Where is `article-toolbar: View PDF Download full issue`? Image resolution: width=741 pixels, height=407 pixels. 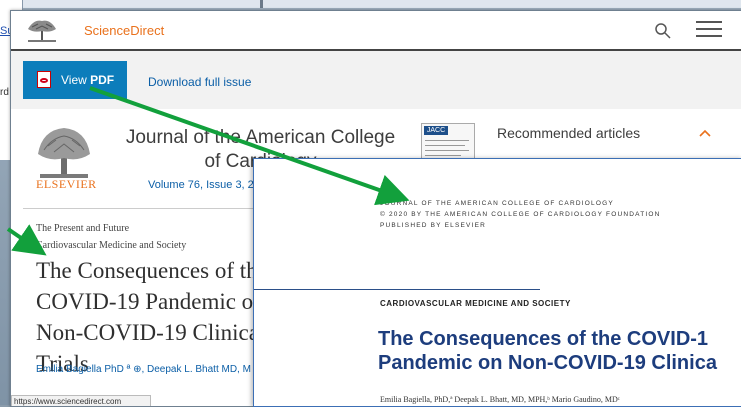
article-toolbar: View PDF Download full issue is located at coordinates (376, 80).